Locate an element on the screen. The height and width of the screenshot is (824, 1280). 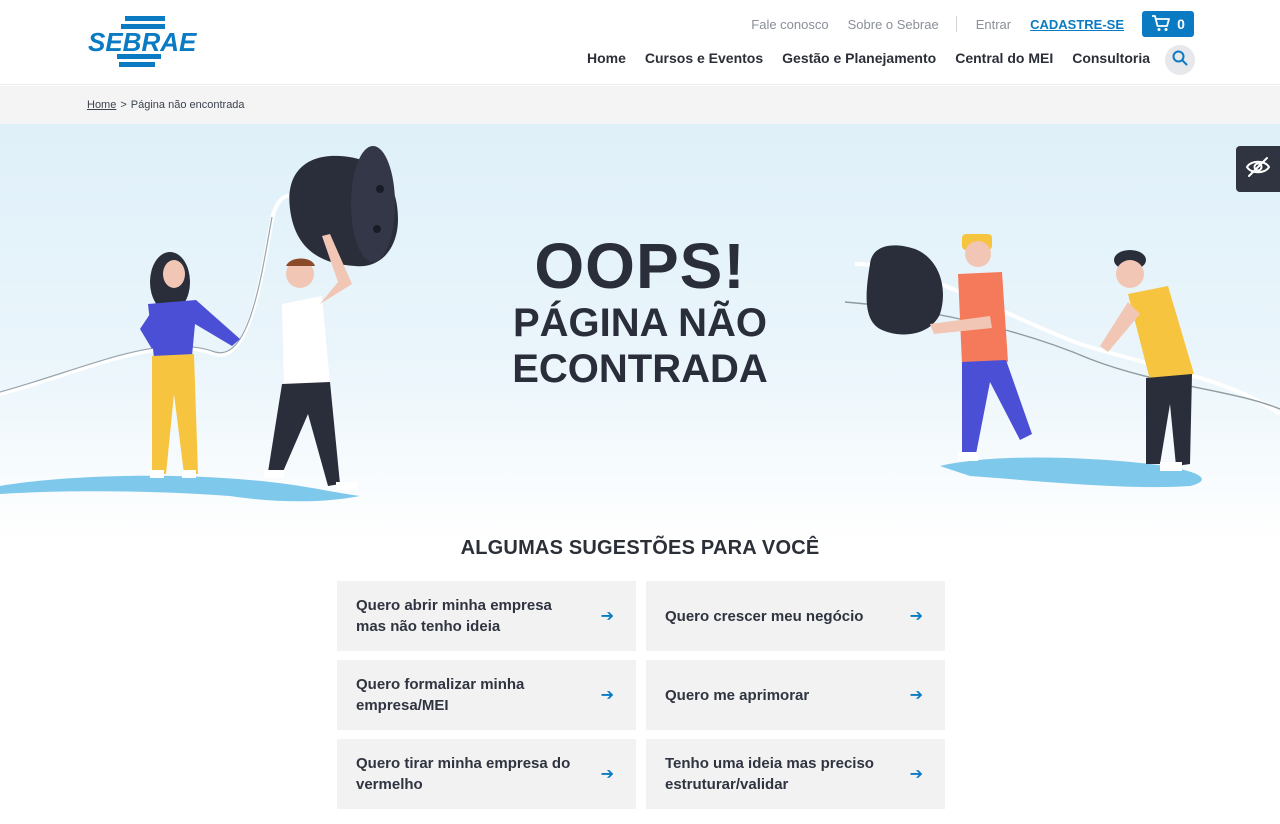
suggestions-title: ALGUMAS SUGESTÕES PARA VOCÊ is located at coordinates (640, 548).